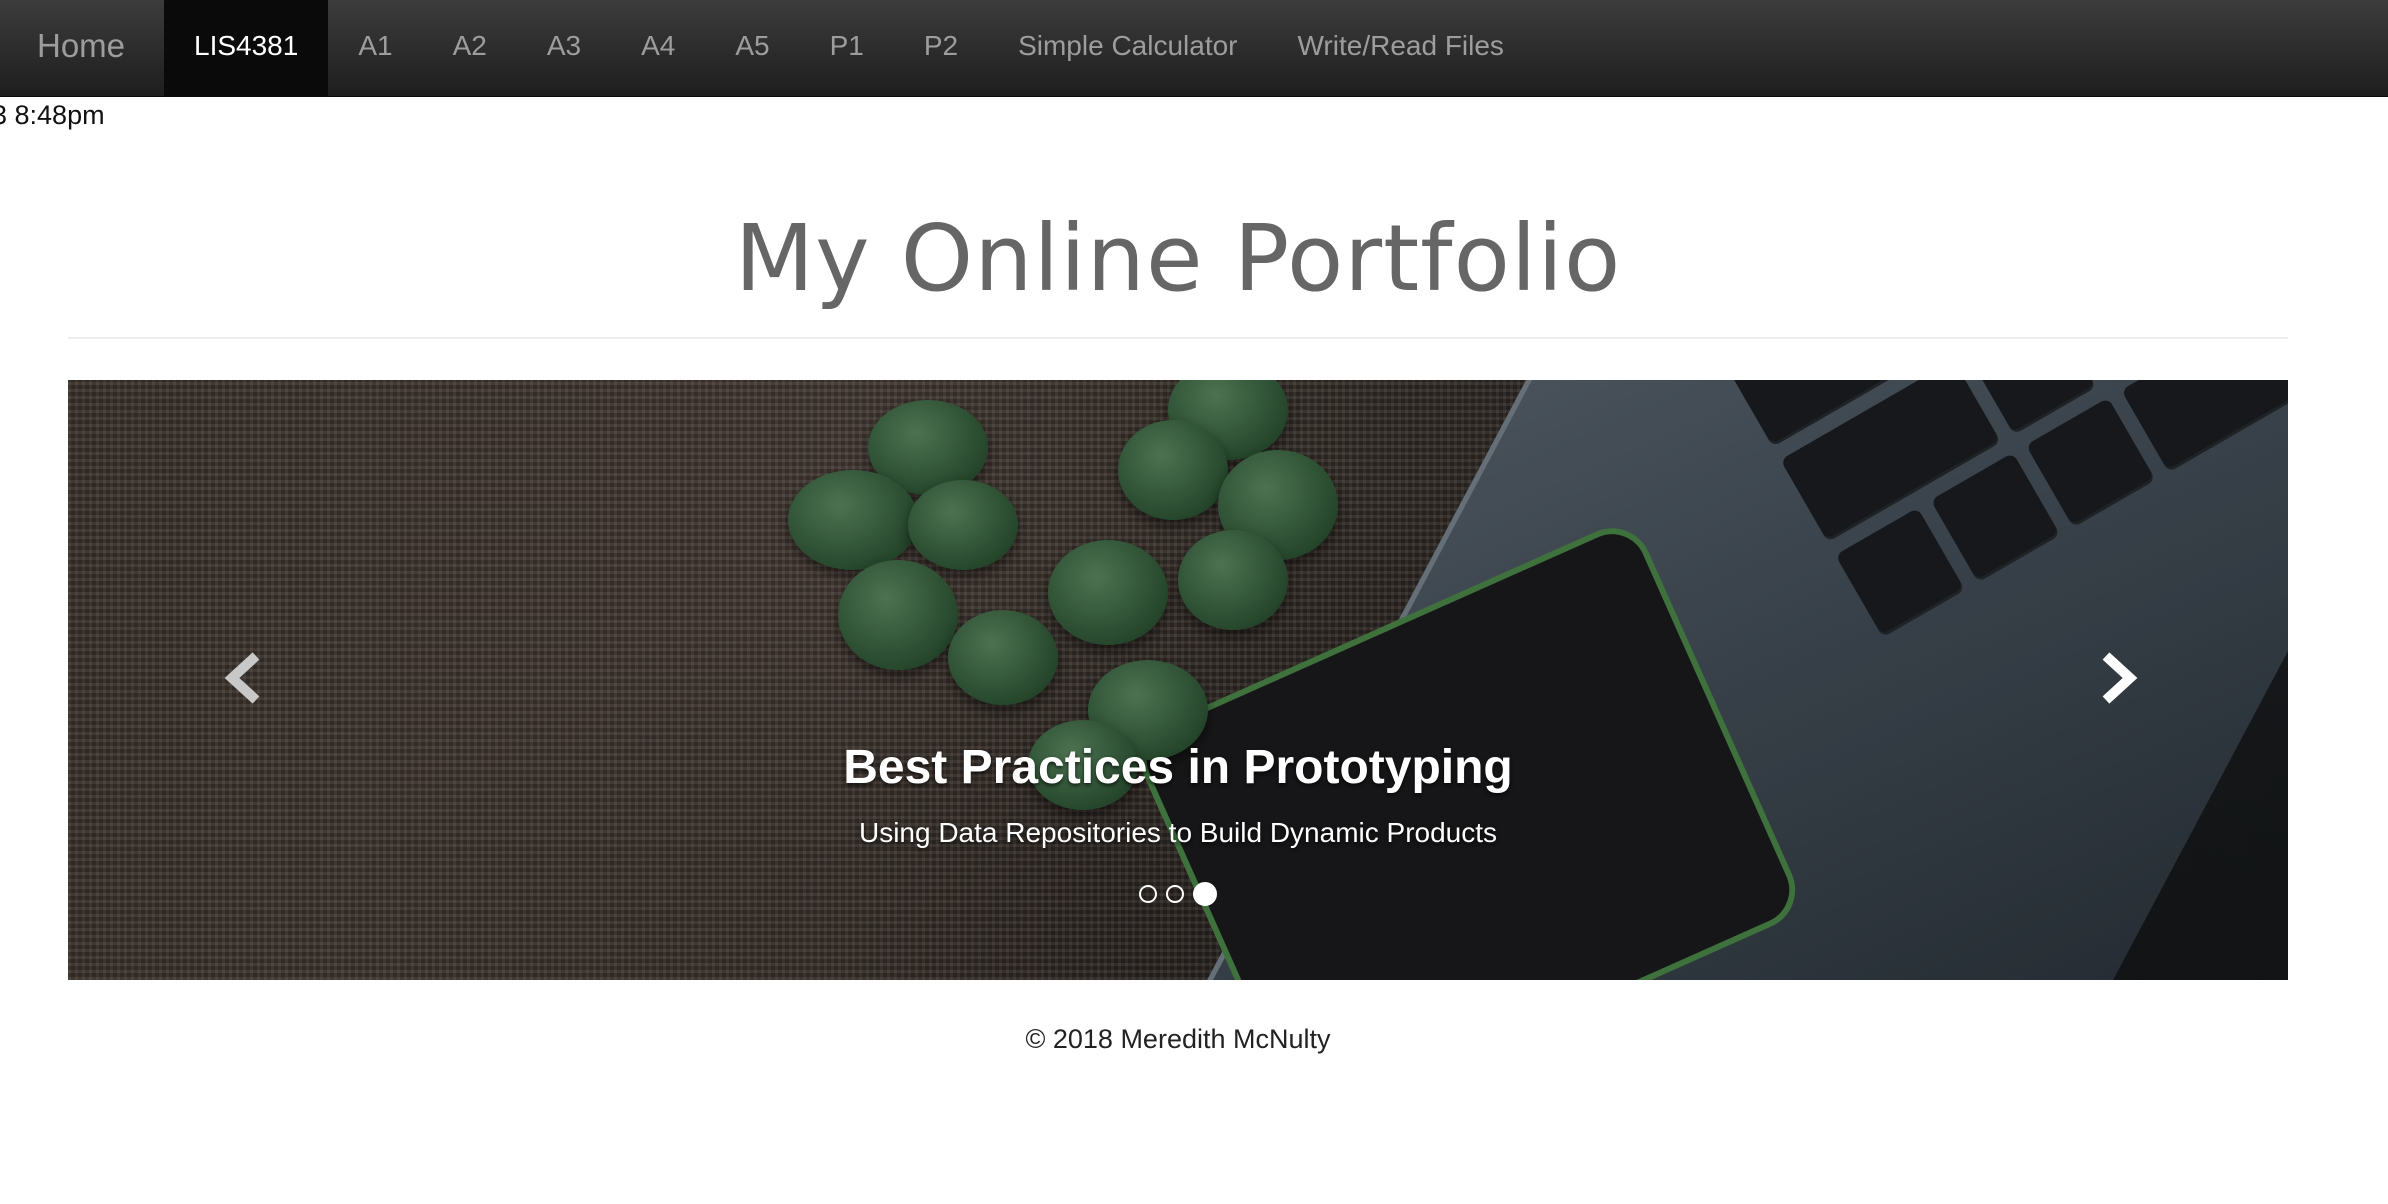 Image resolution: width=2388 pixels, height=1204 pixels. Describe the element at coordinates (1178, 1039) in the screenshot. I see `footer-copyright: © 2018 Meredith McNulty` at that location.